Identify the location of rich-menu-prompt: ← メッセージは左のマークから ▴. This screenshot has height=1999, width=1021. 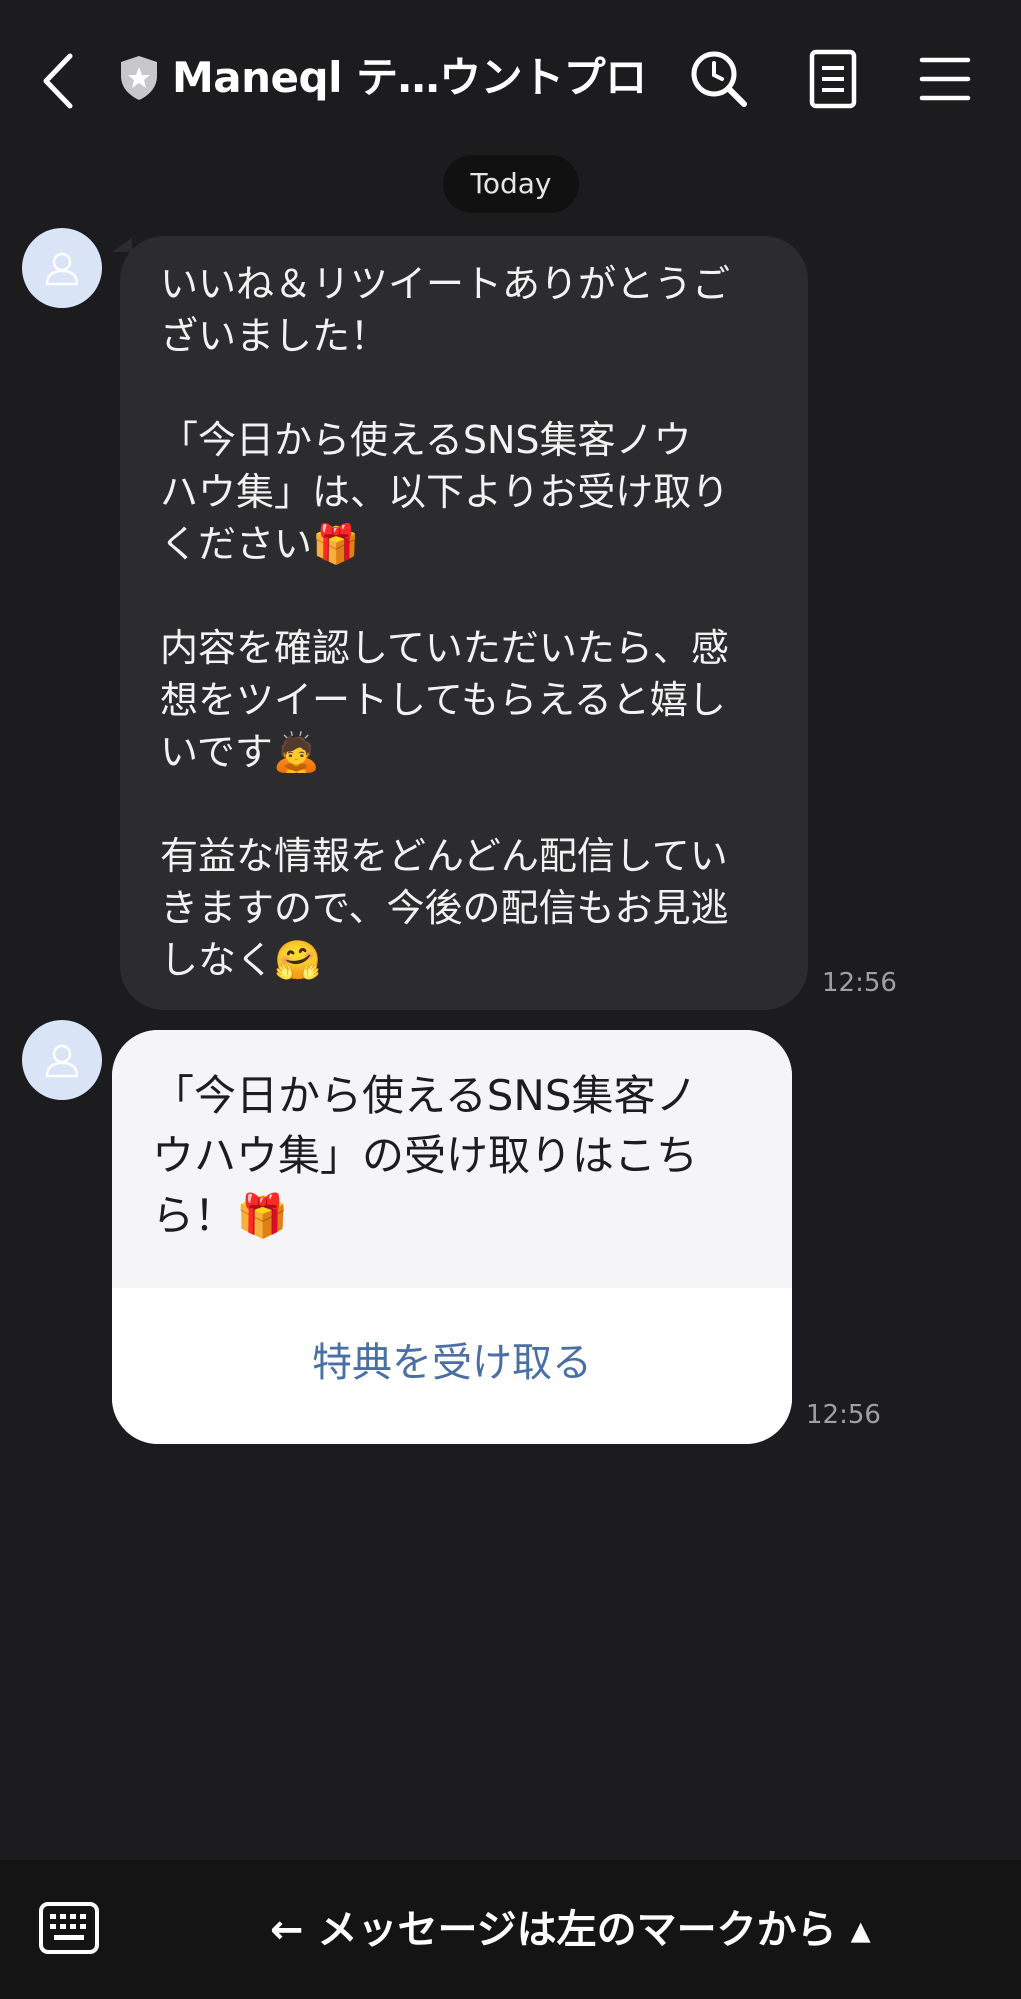
(570, 1930).